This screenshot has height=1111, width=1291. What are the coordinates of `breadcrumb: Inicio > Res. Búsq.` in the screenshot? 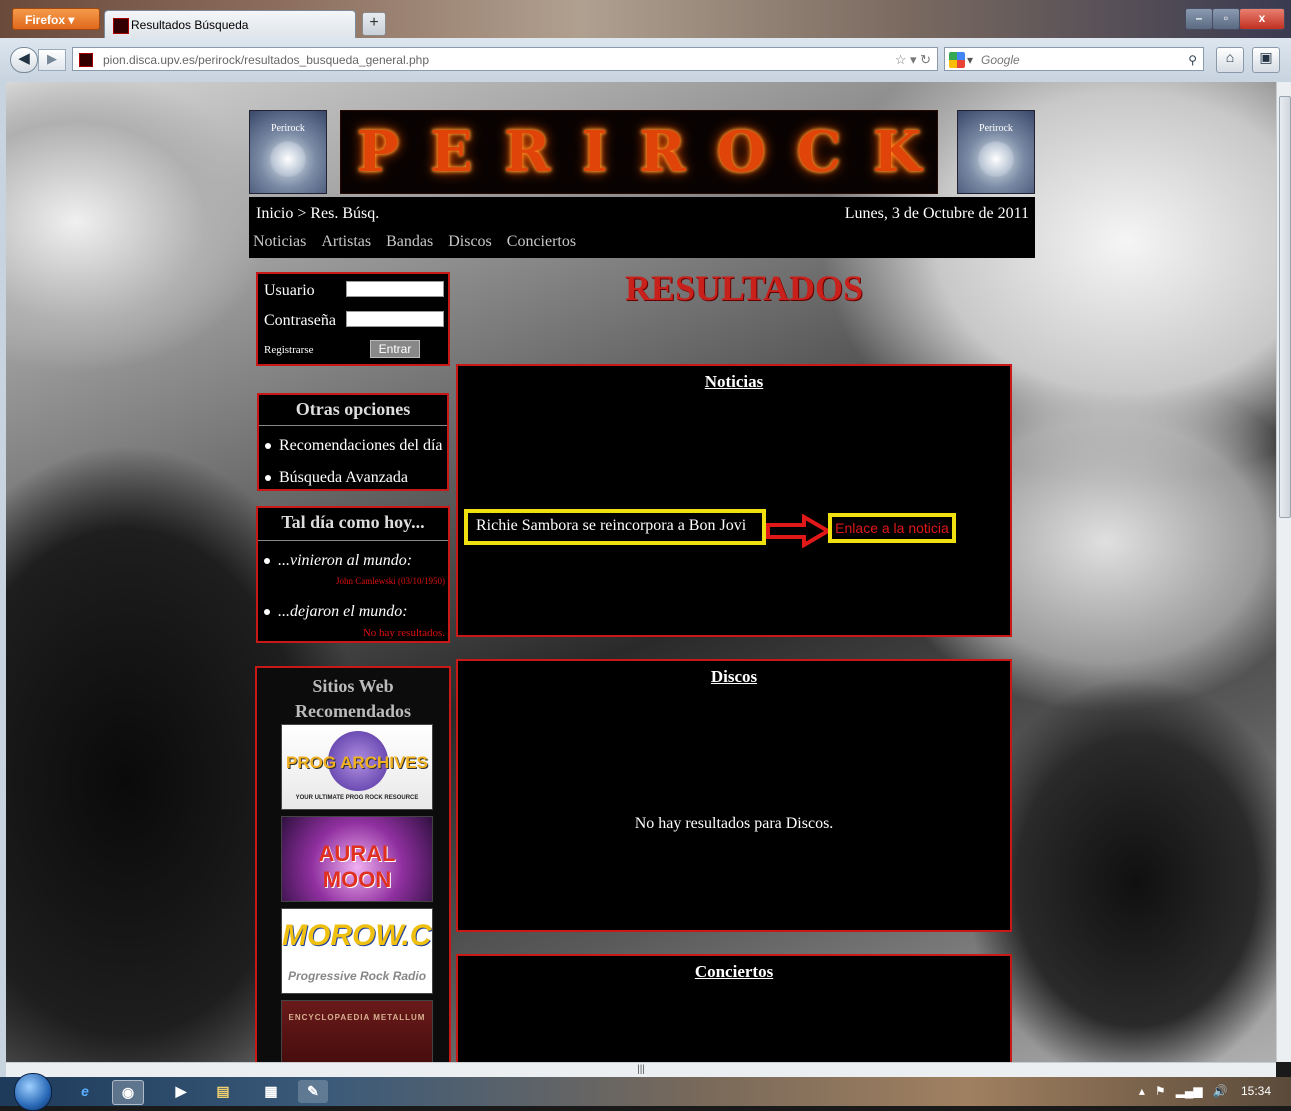 It's located at (317, 214).